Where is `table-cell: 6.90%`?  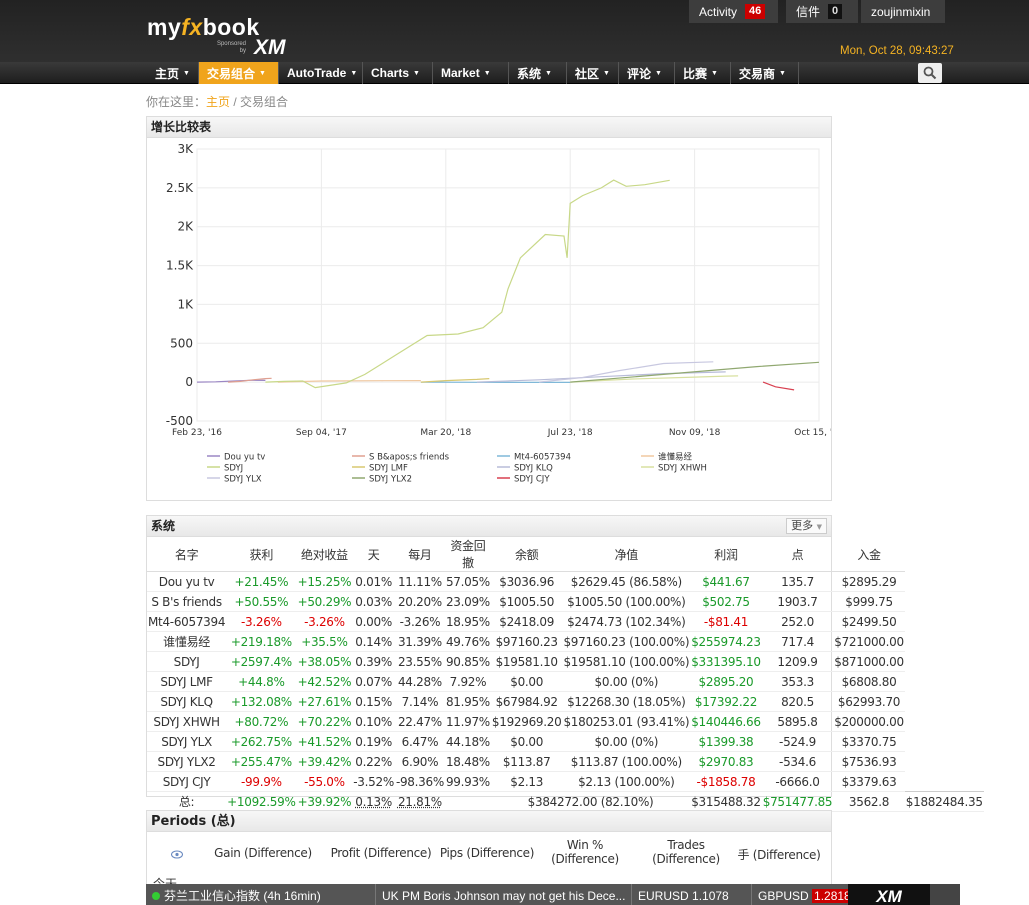
table-cell: 6.90% is located at coordinates (419, 761).